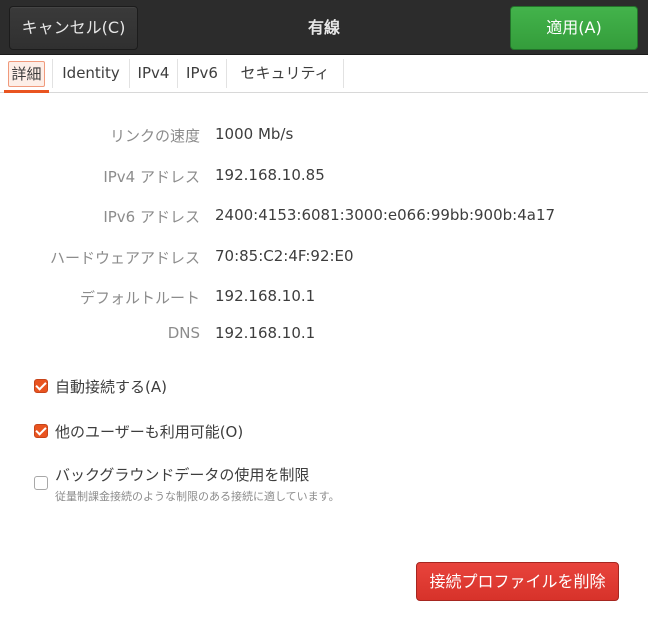 This screenshot has width=648, height=627. I want to click on tab-security-label: セキュリティ, so click(285, 73).